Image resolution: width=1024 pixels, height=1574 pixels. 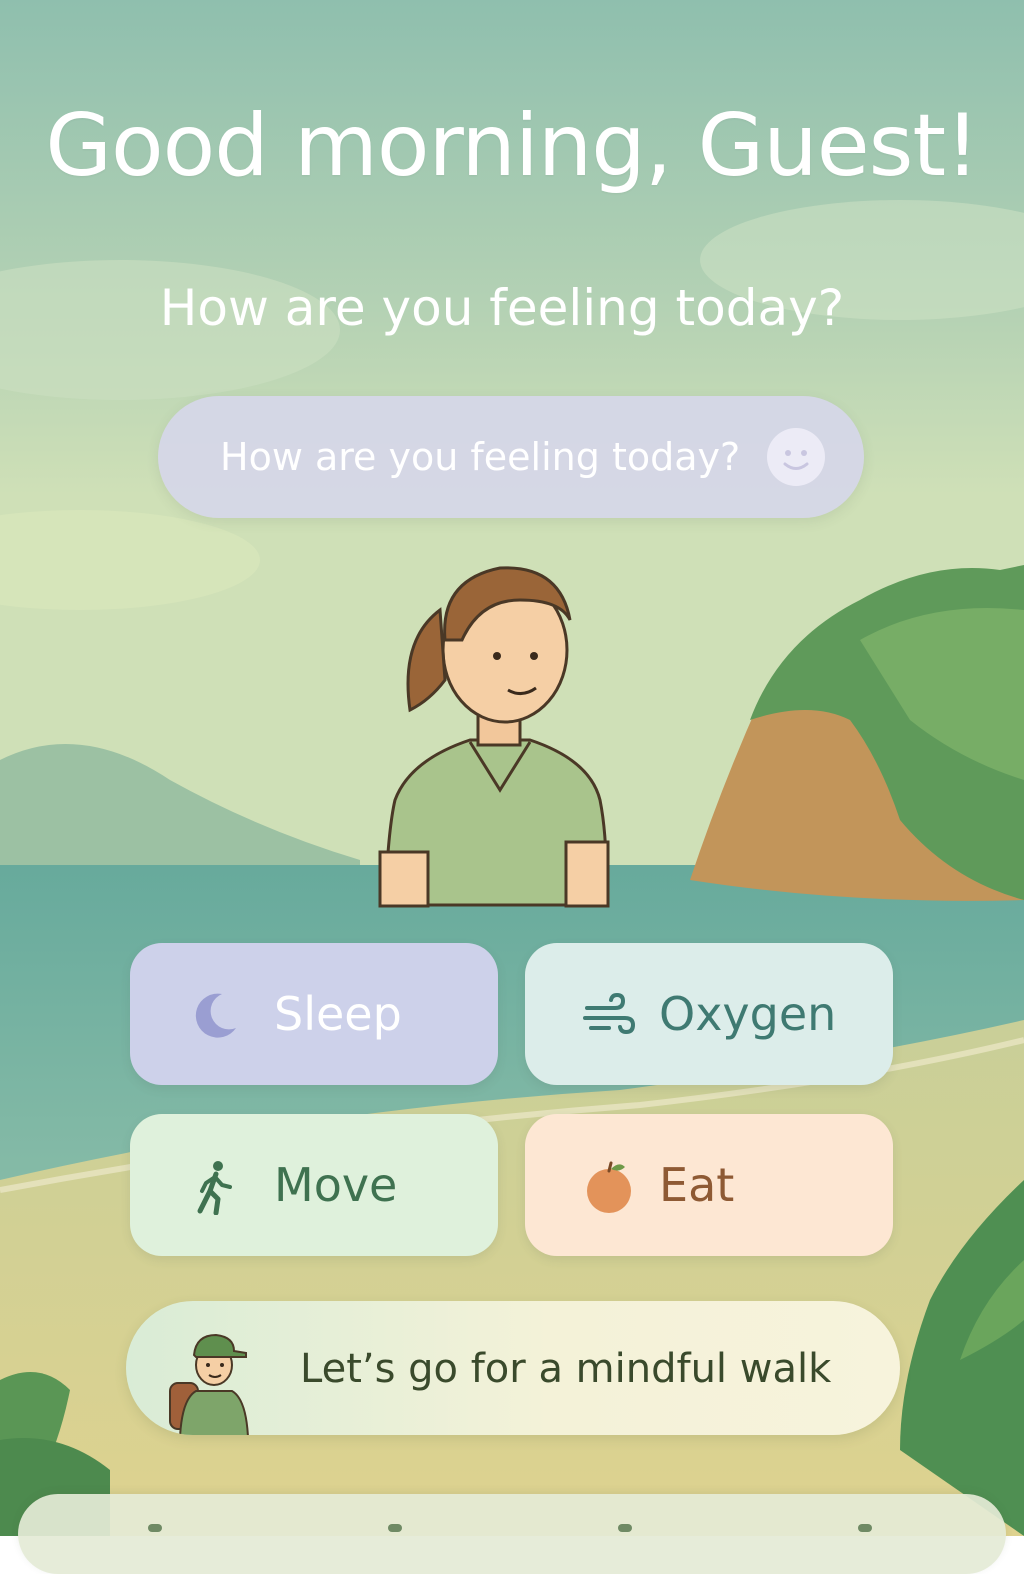 What do you see at coordinates (609, 1187) in the screenshot?
I see `apple-icon` at bounding box center [609, 1187].